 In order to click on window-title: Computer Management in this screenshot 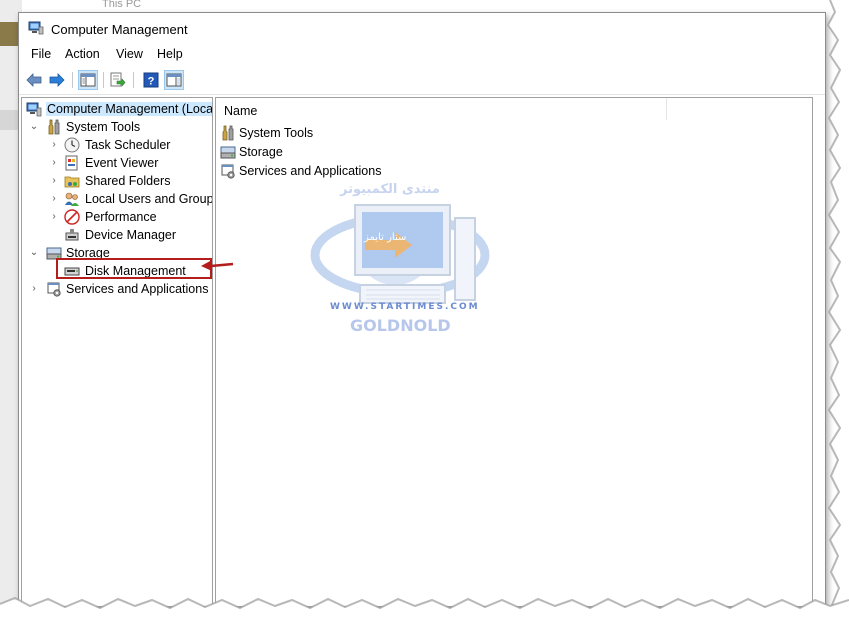, I will do `click(119, 29)`.